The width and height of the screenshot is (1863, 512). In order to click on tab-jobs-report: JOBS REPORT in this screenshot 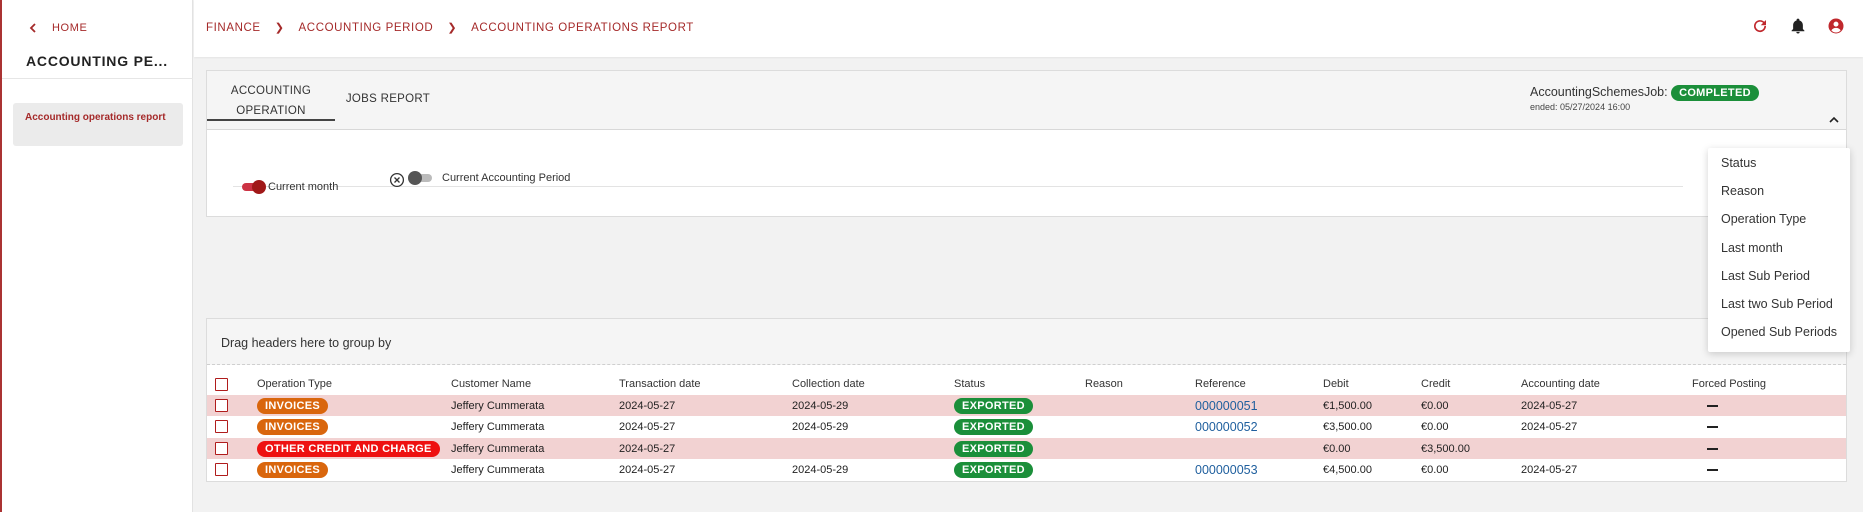, I will do `click(388, 99)`.